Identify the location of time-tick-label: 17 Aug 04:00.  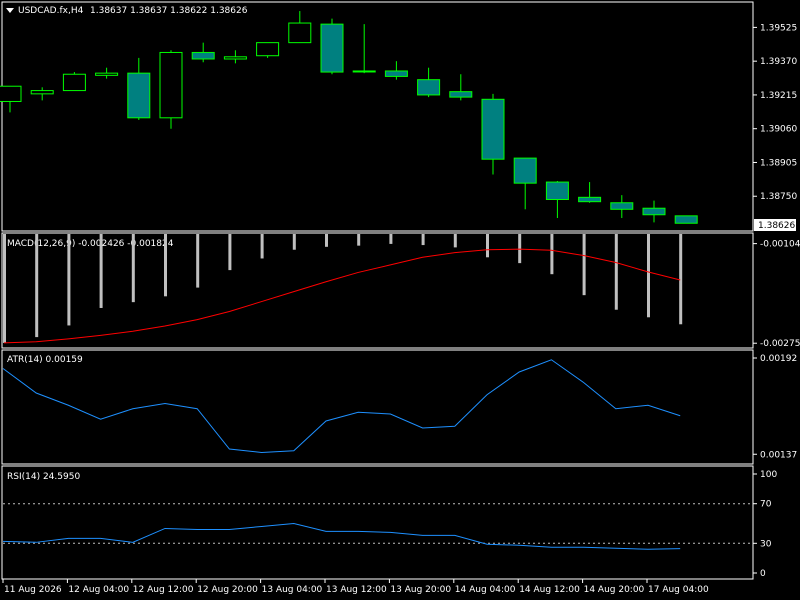
(678, 590).